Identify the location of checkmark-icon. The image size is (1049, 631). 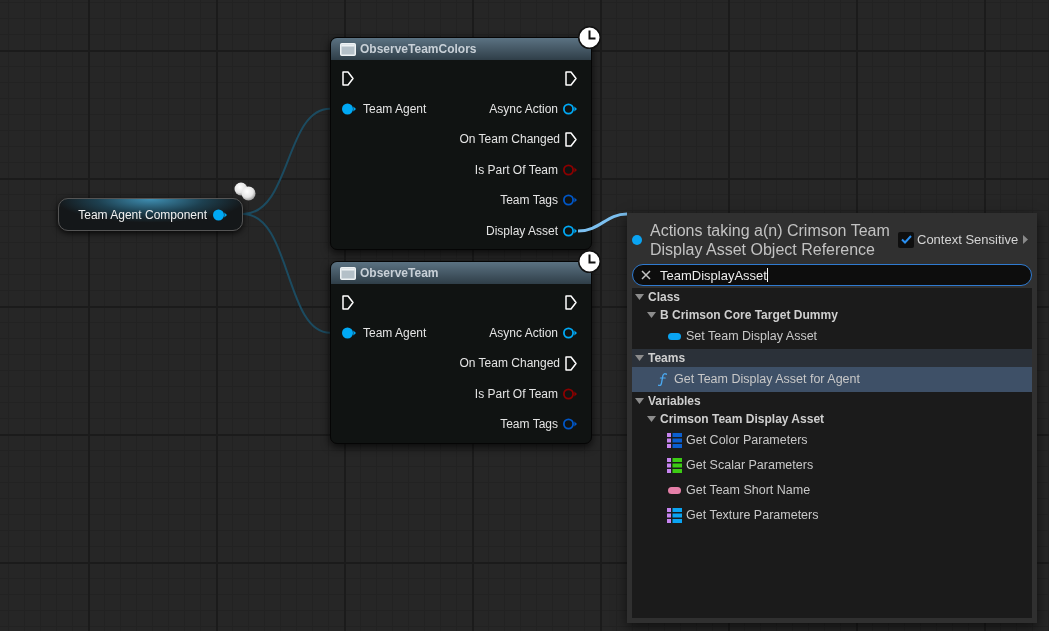
(906, 239).